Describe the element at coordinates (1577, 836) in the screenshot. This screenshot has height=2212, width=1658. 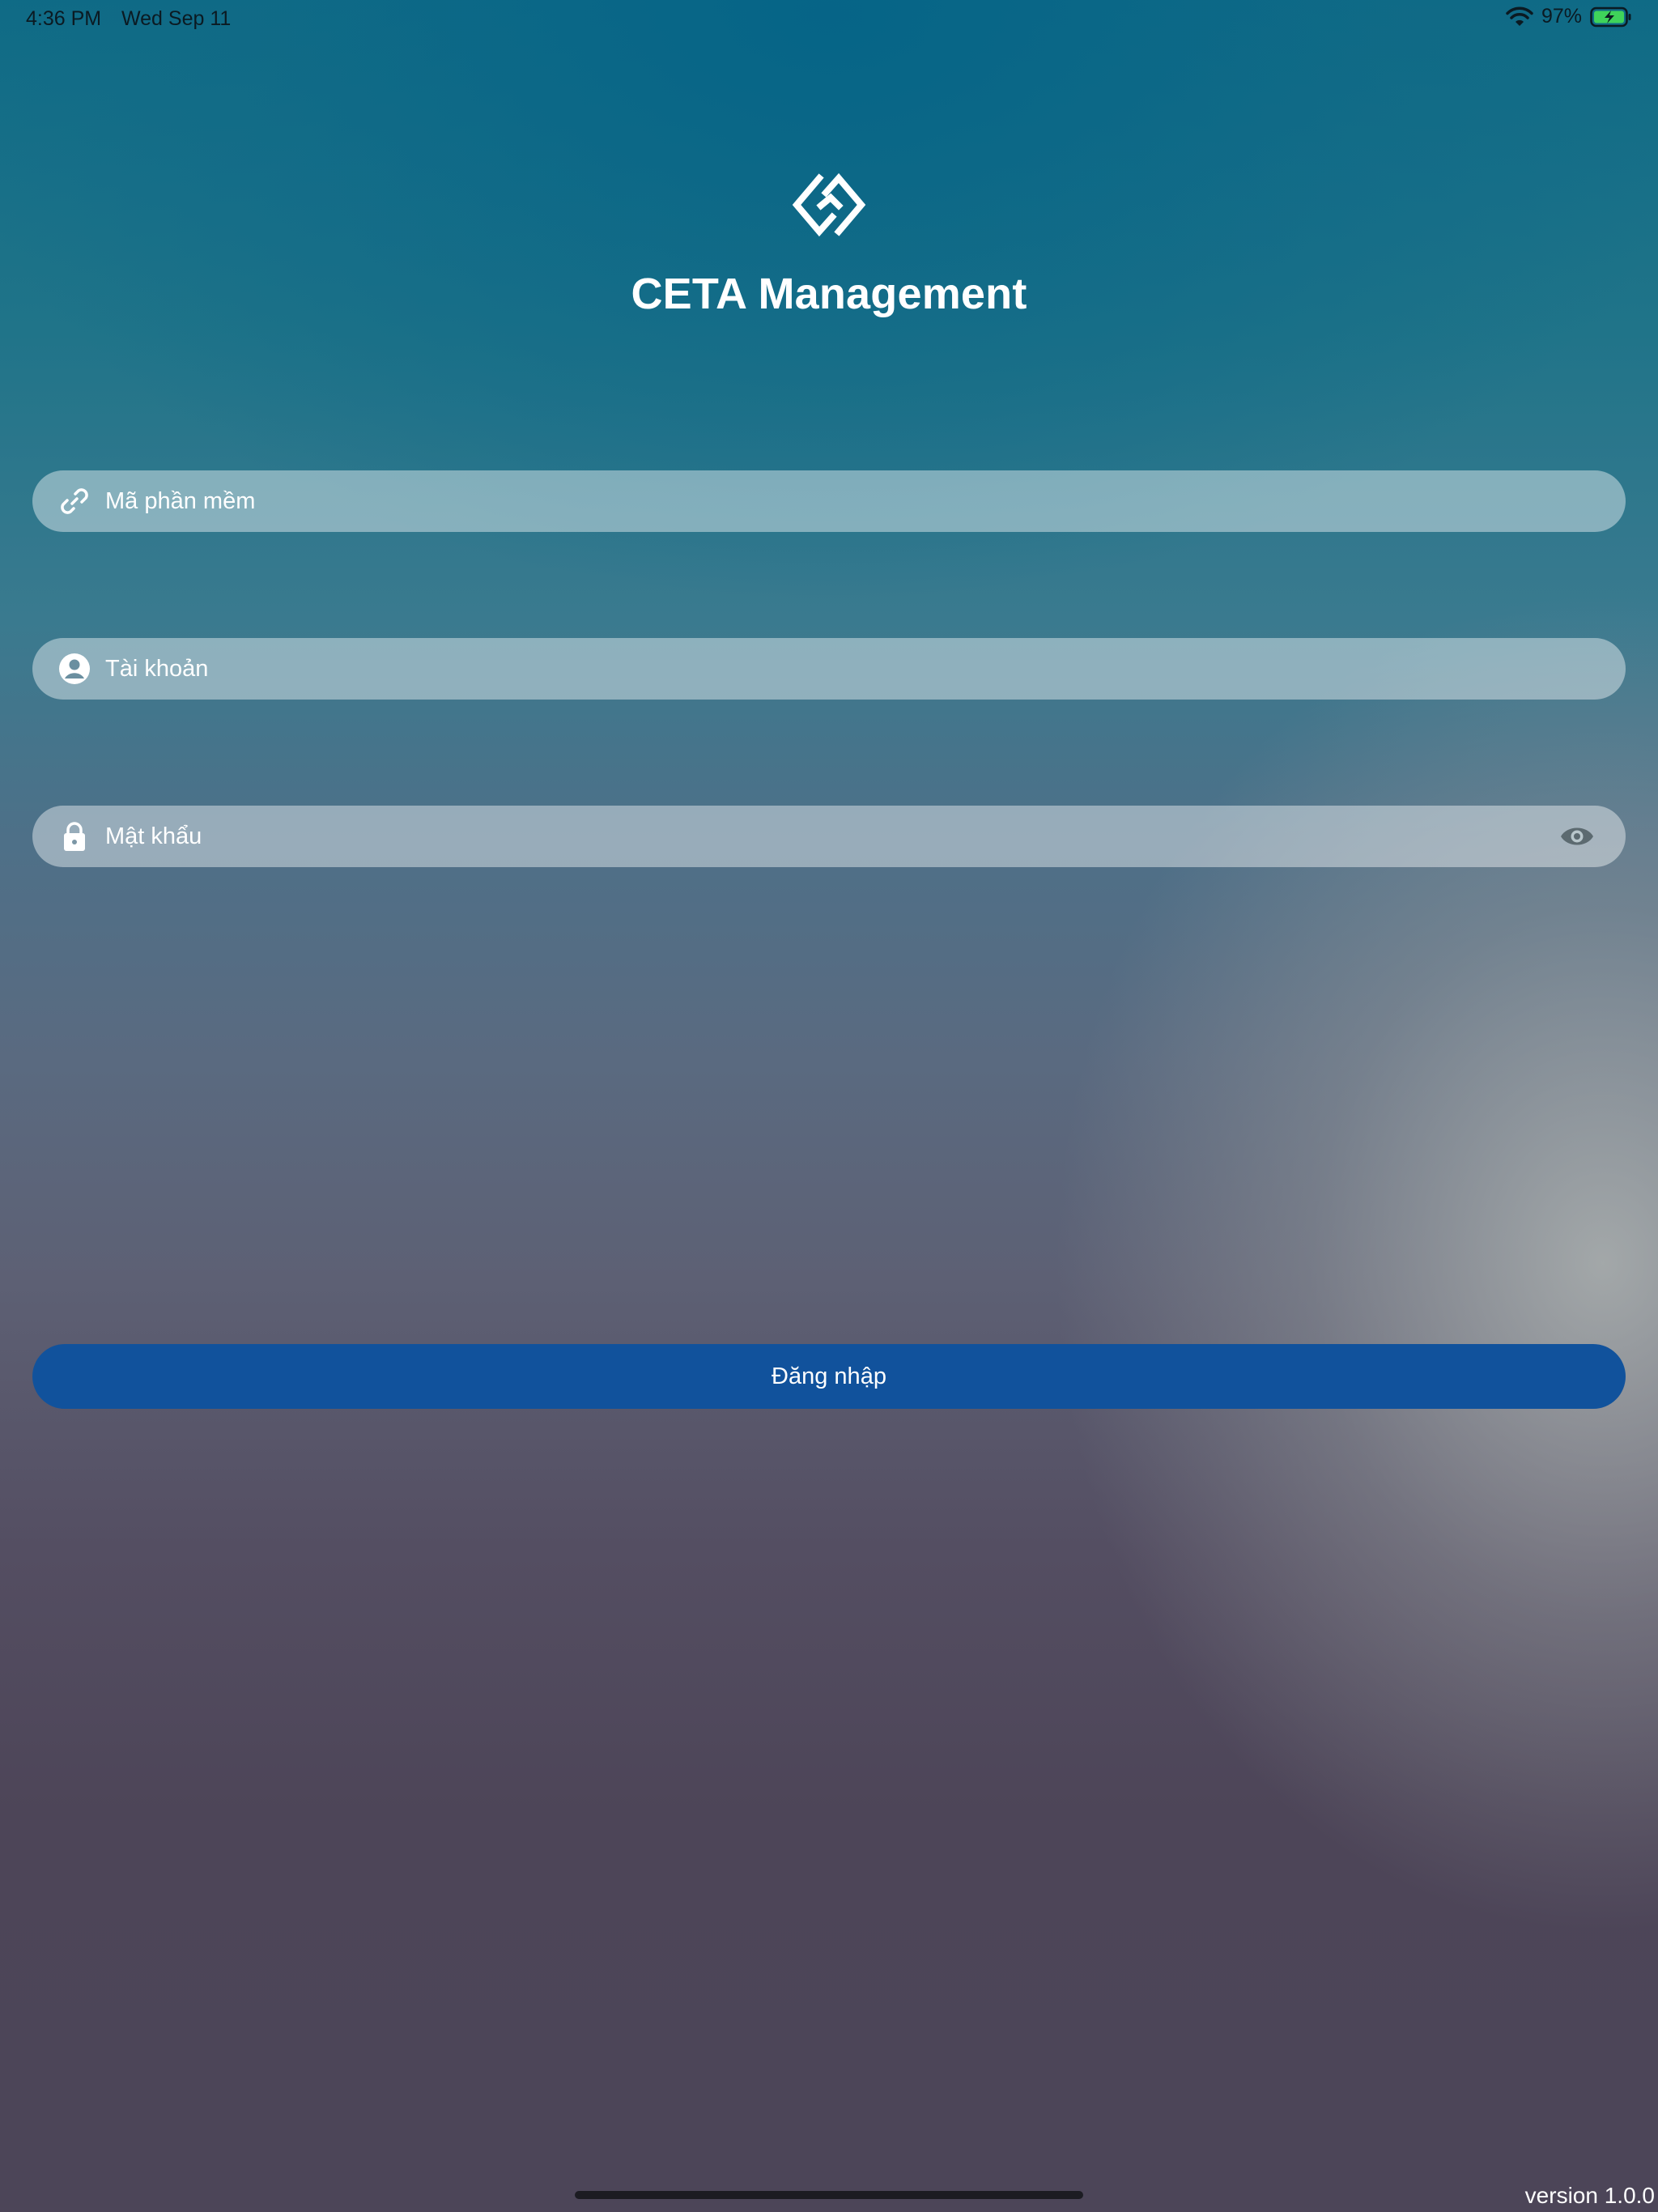
I see `eye-icon` at that location.